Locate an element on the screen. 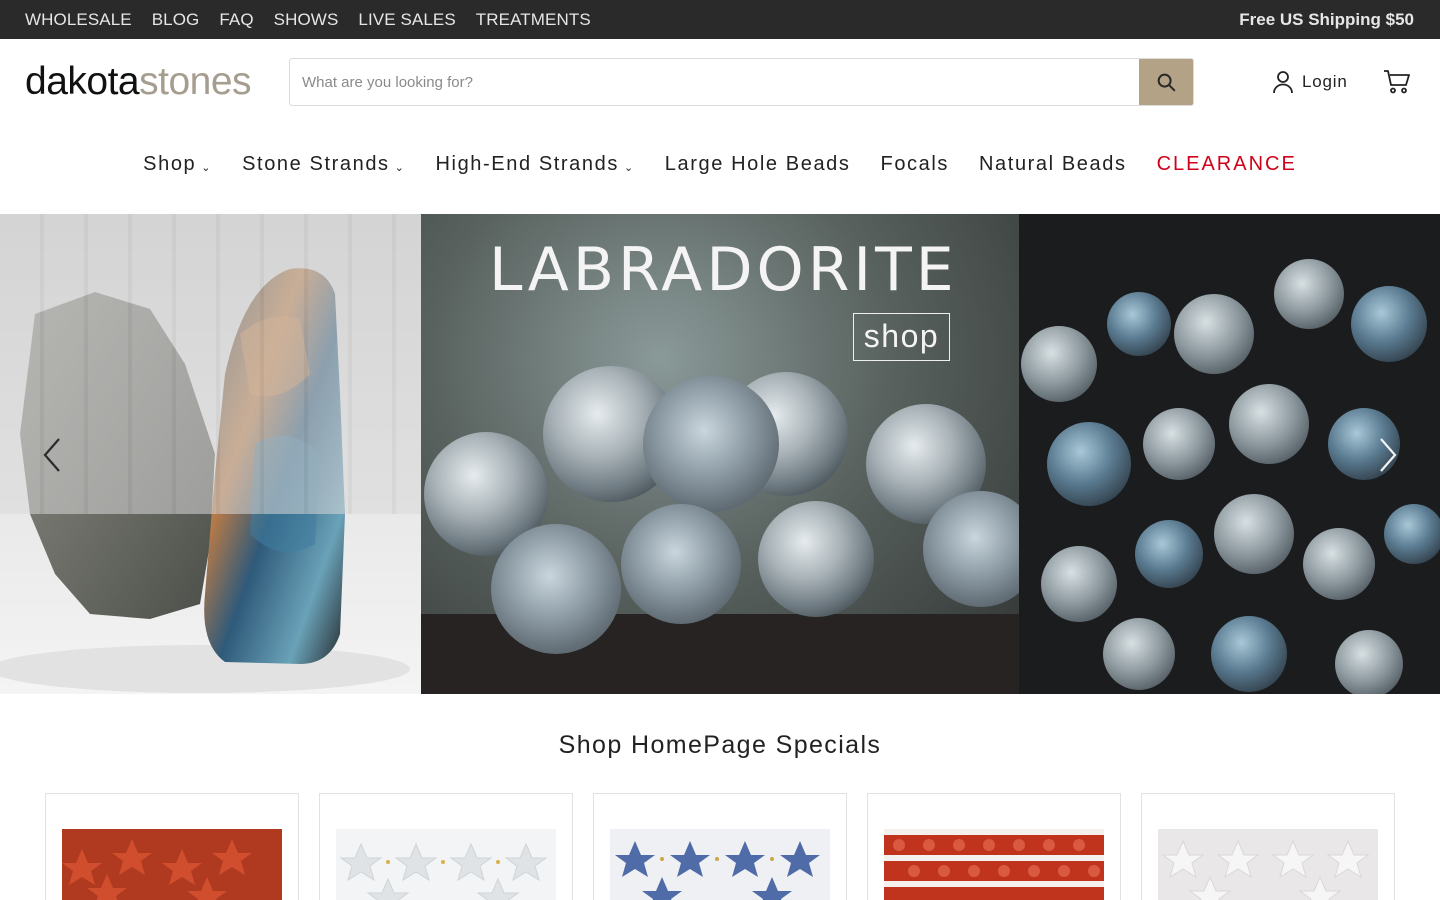 The image size is (1440, 900). user-icon is located at coordinates (1283, 82).